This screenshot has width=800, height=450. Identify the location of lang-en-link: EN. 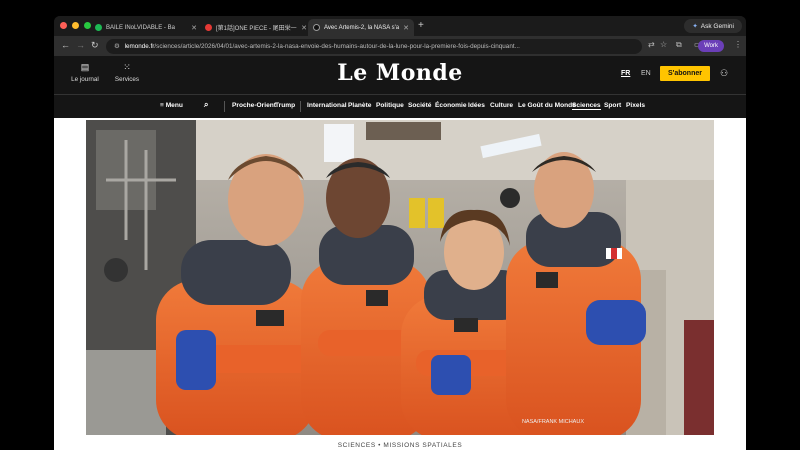
(646, 73).